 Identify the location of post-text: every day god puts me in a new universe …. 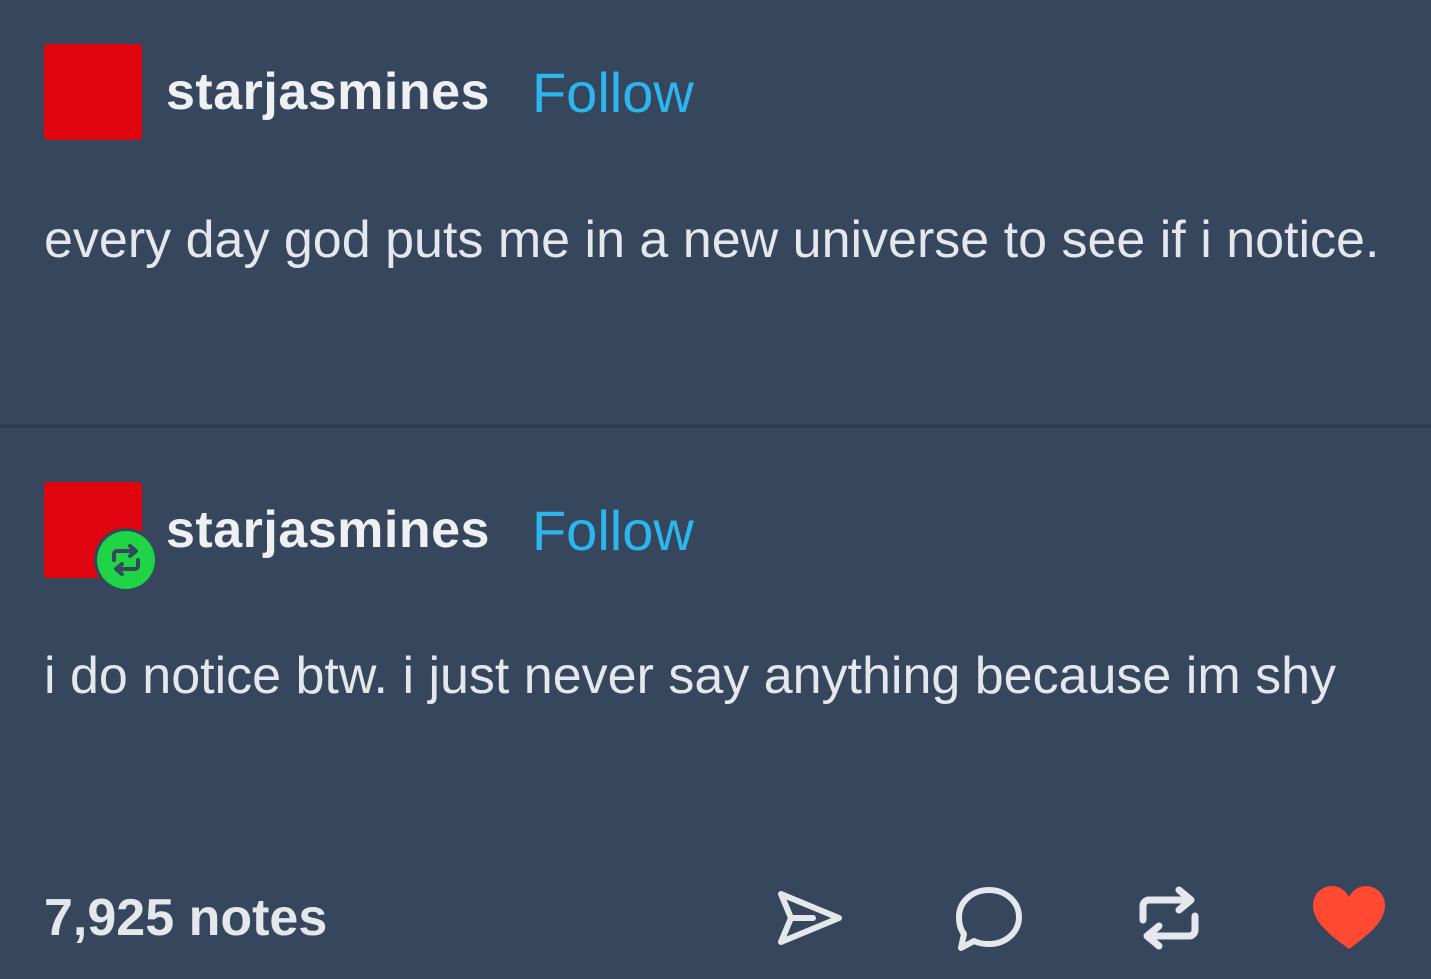
(712, 240).